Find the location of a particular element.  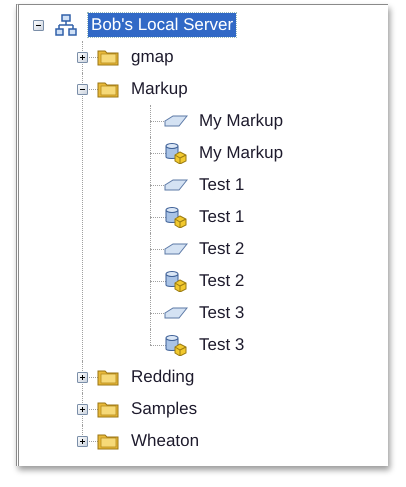

node-label: gmap is located at coordinates (152, 57).